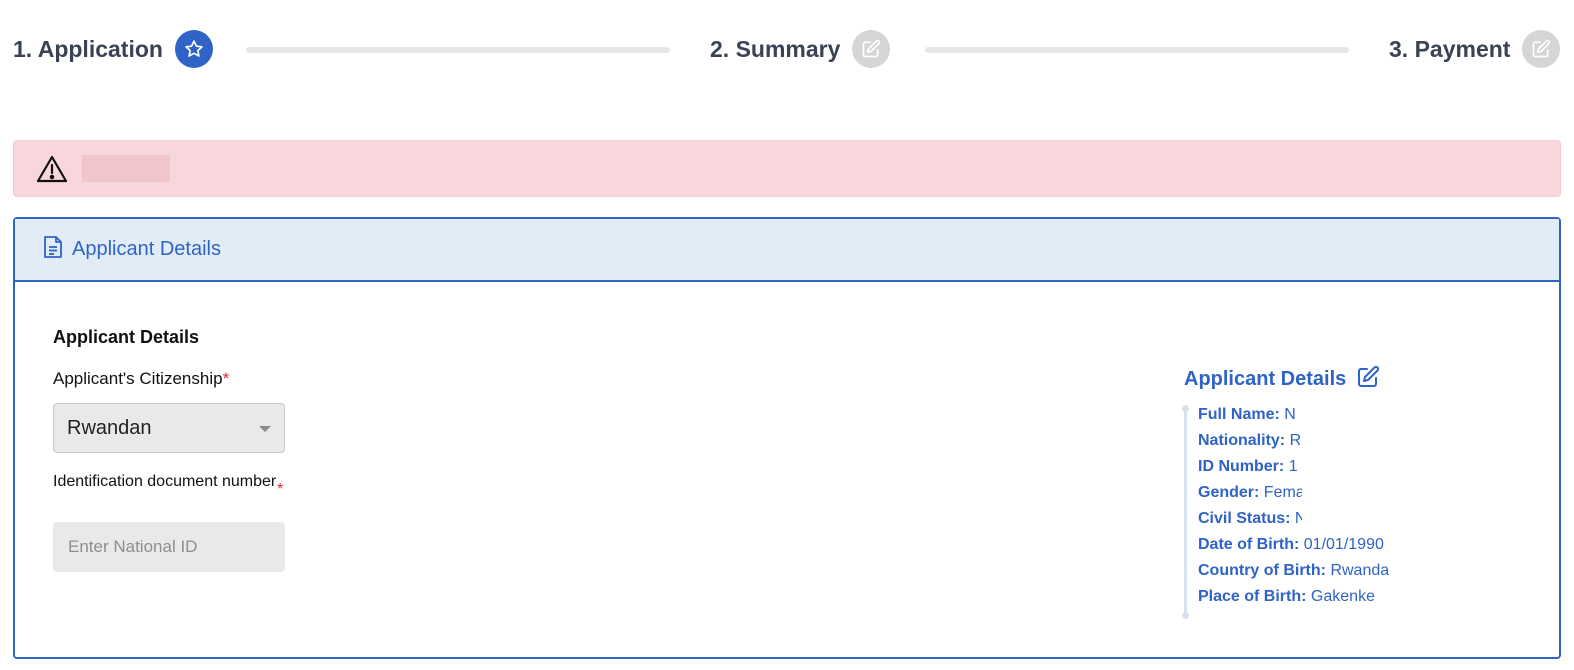 This screenshot has height=670, width=1574. I want to click on summary-item-id-number: ID Number: 1, so click(1250, 467).